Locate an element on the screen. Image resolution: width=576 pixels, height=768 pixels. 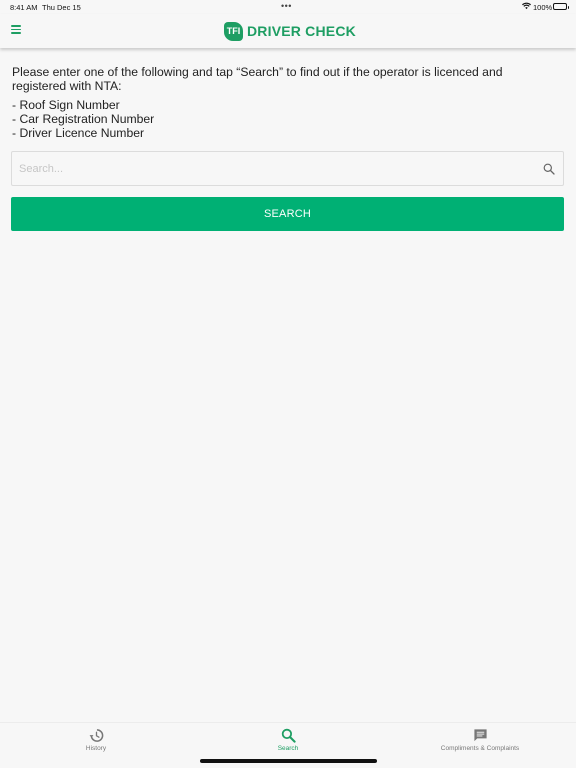
option-driver-licence: - Driver Licence Number is located at coordinates (78, 133).